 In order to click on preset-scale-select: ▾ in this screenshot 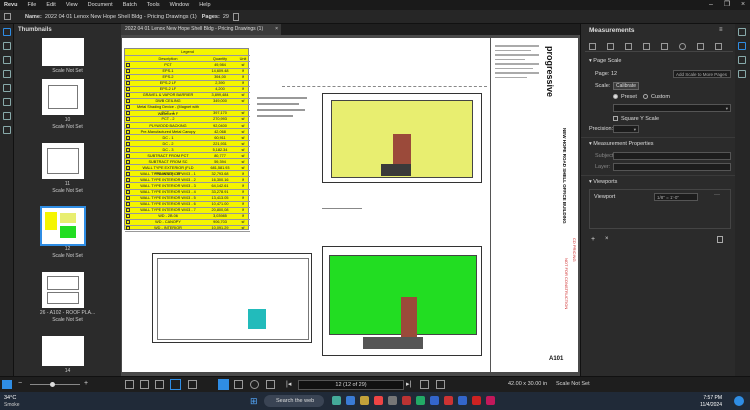, I will do `click(672, 108)`.